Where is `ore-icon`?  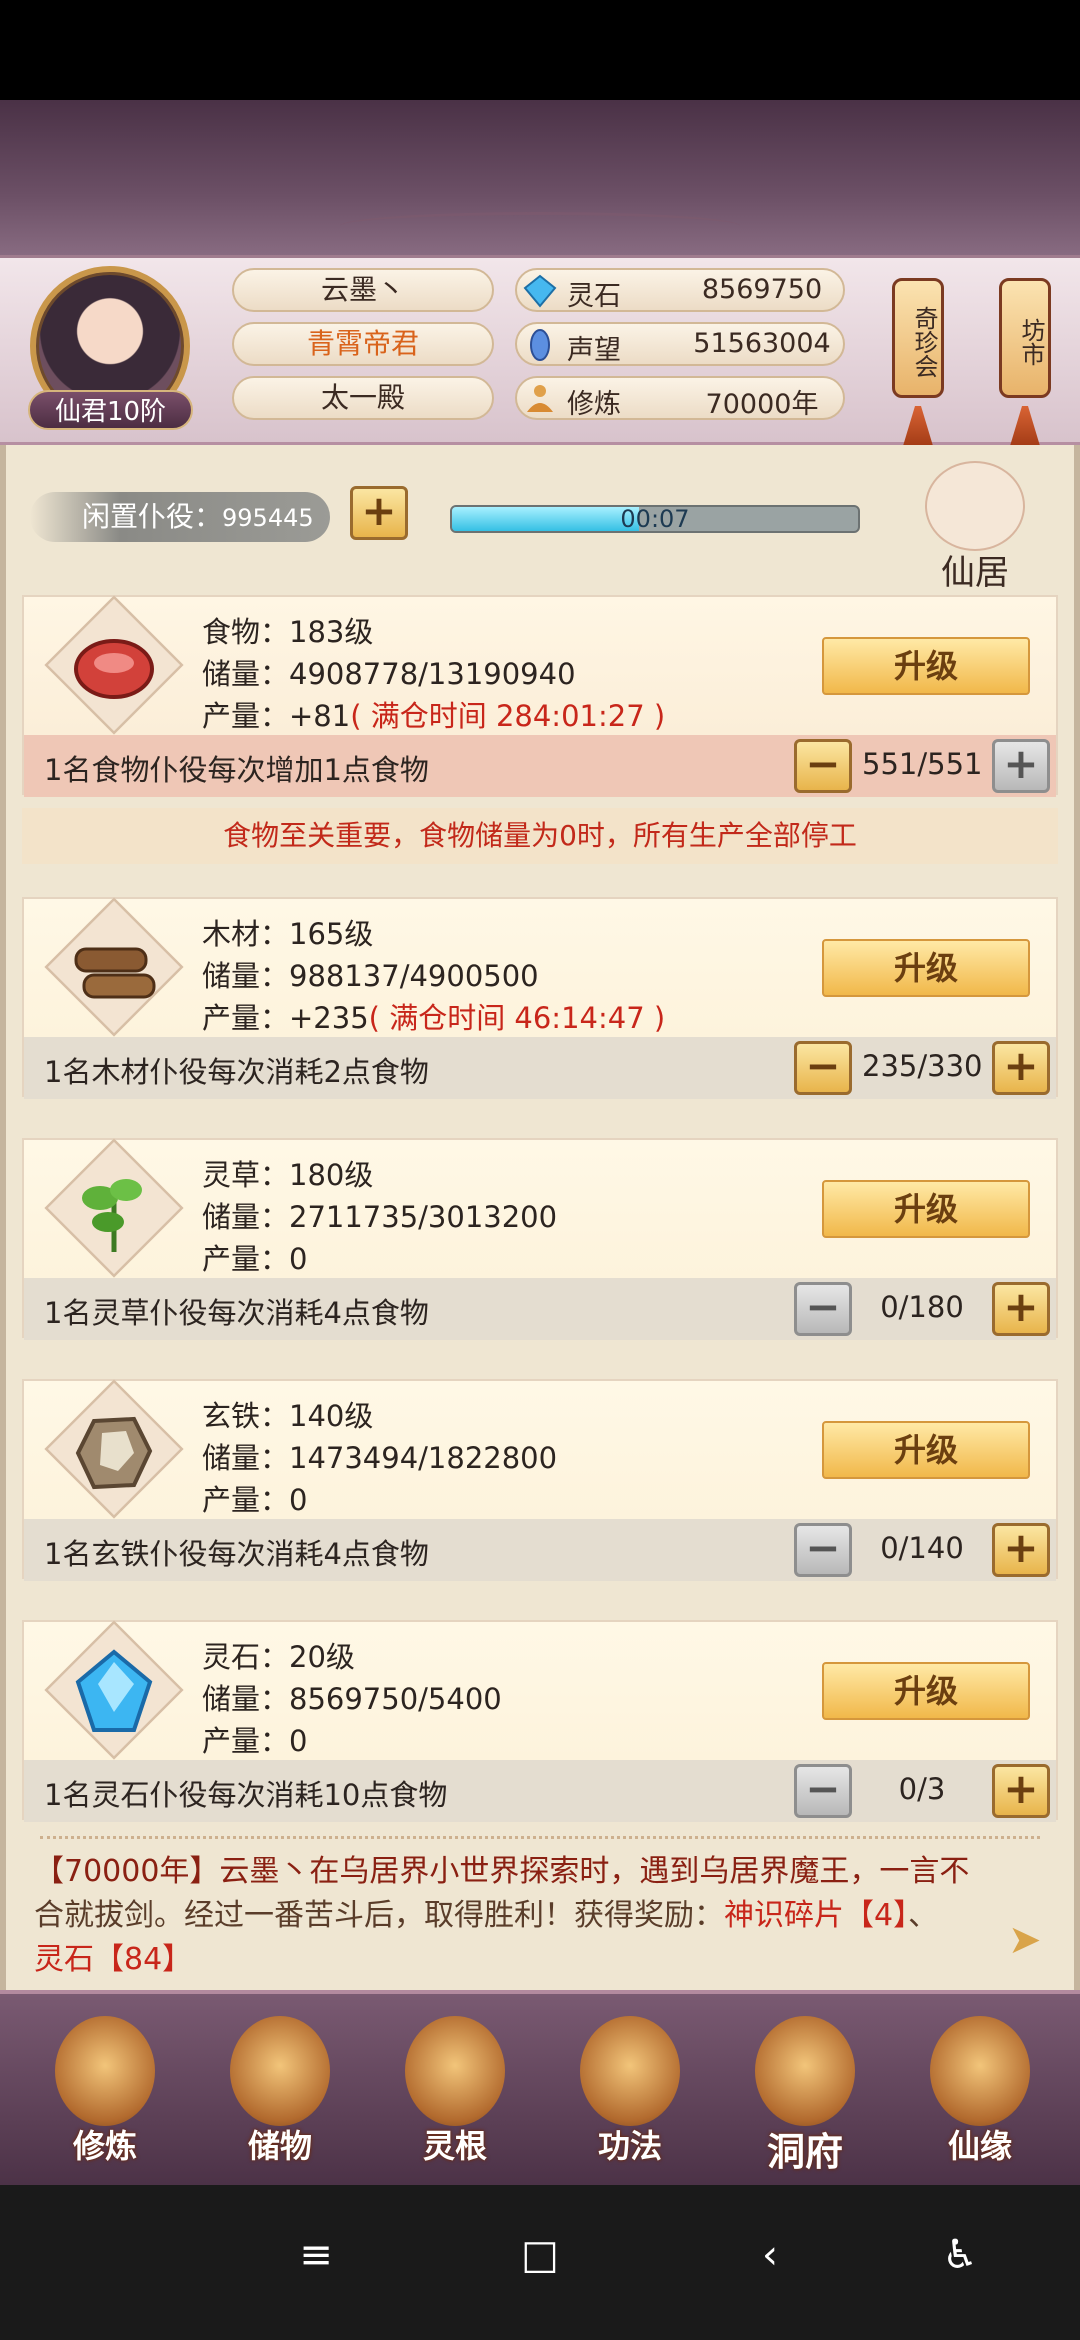
ore-icon is located at coordinates (114, 1453).